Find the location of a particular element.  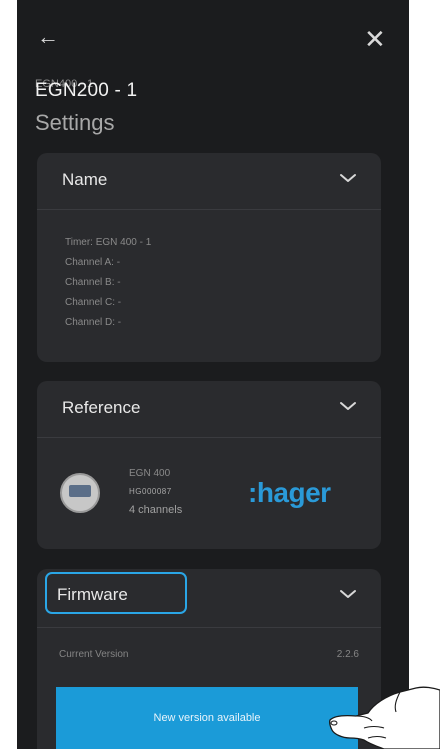

page-title: Settings is located at coordinates (75, 122).